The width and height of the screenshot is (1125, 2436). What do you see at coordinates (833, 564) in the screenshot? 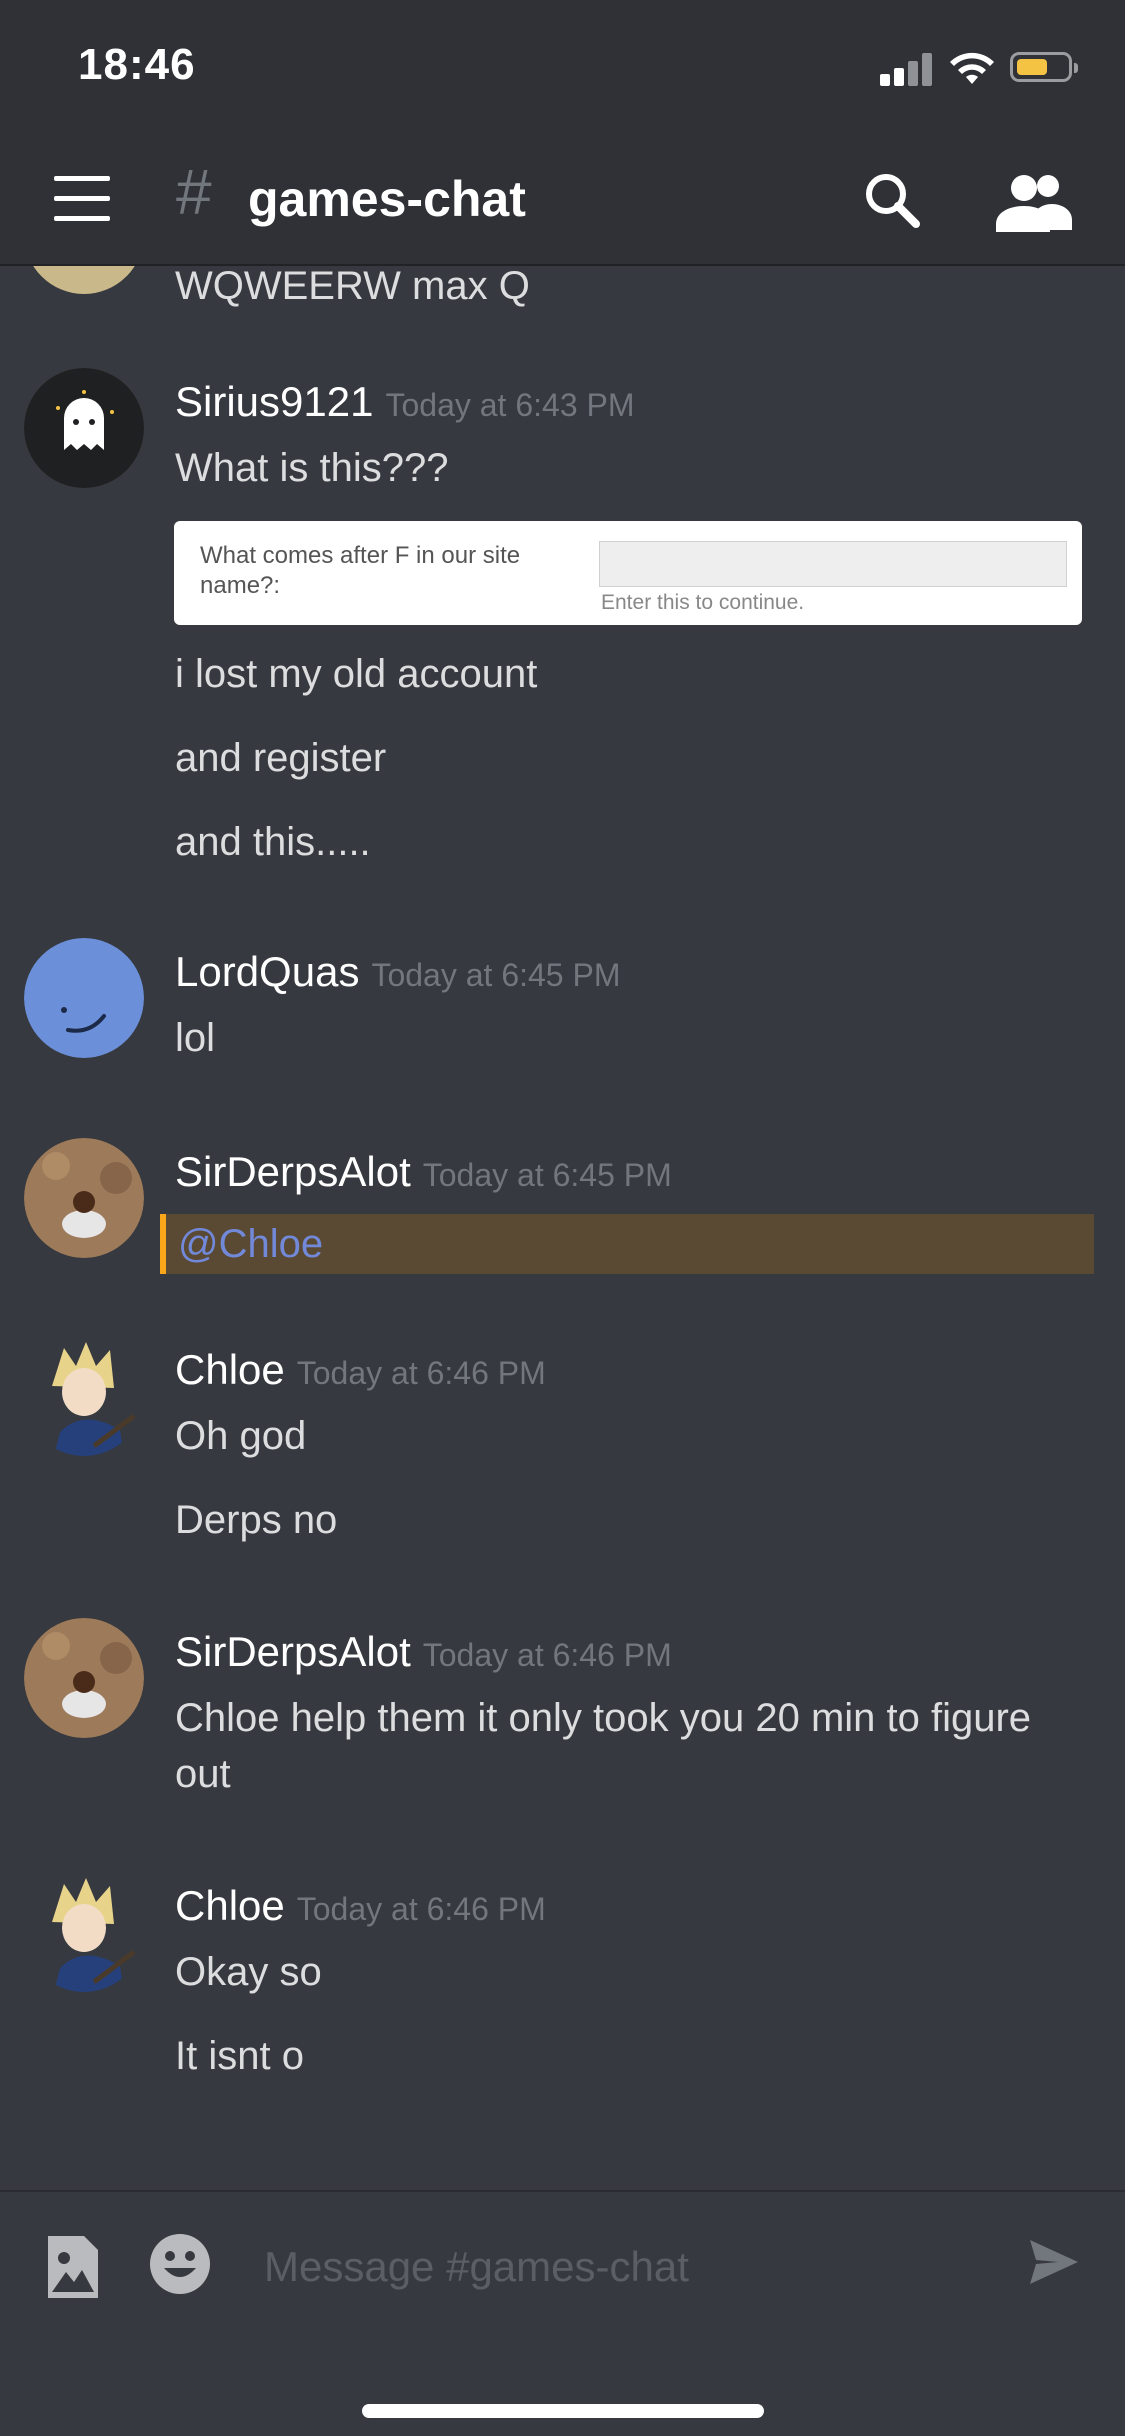
I see `embed-input-box` at bounding box center [833, 564].